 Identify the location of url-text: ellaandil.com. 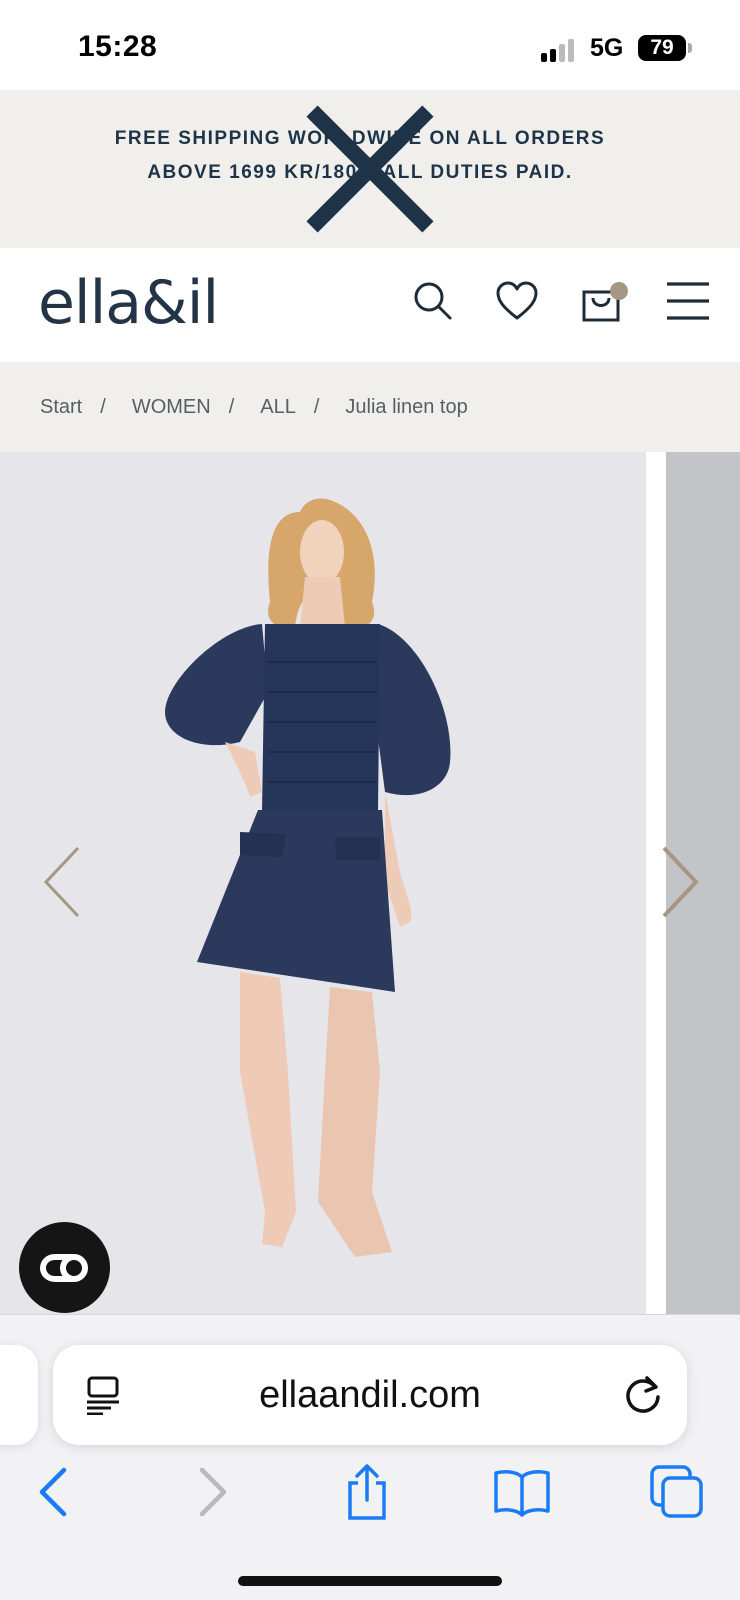
(370, 1395).